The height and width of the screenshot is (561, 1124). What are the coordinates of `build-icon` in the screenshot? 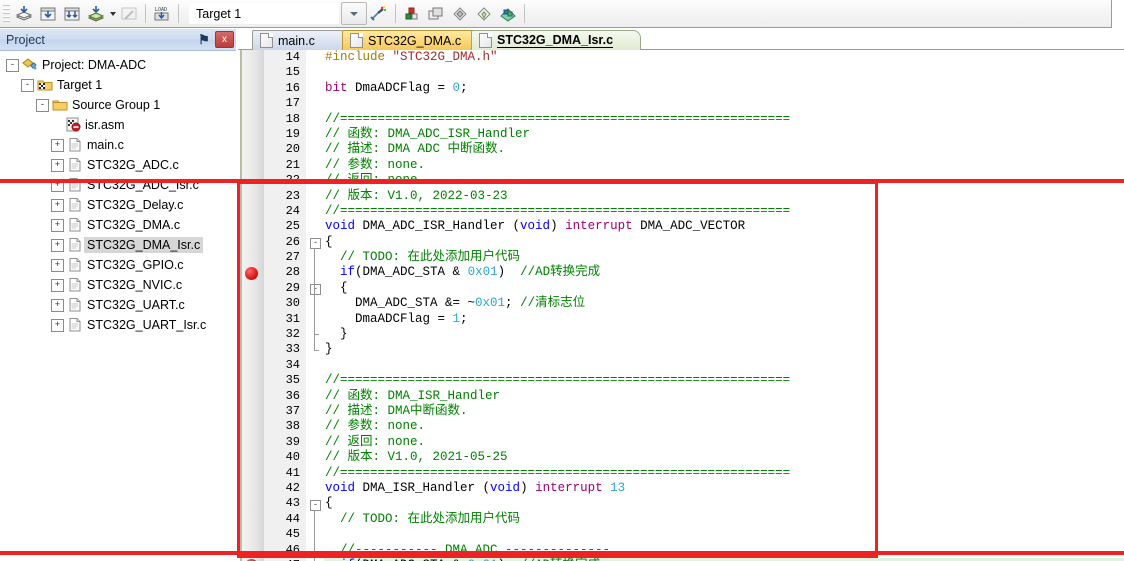 It's located at (48, 14).